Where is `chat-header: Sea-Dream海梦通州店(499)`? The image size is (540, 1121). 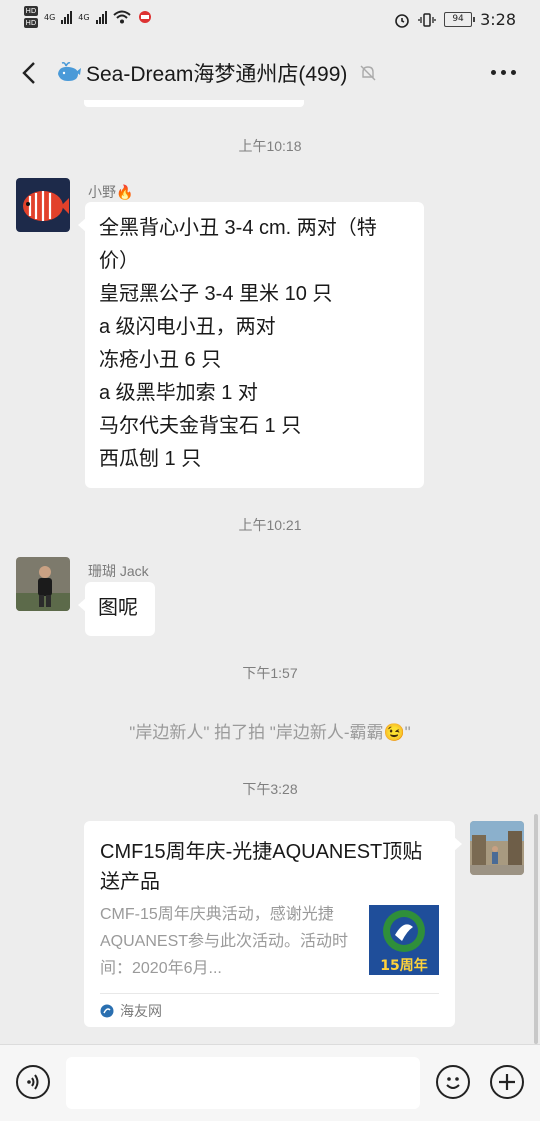
chat-header: Sea-Dream海梦通州店(499) is located at coordinates (270, 74).